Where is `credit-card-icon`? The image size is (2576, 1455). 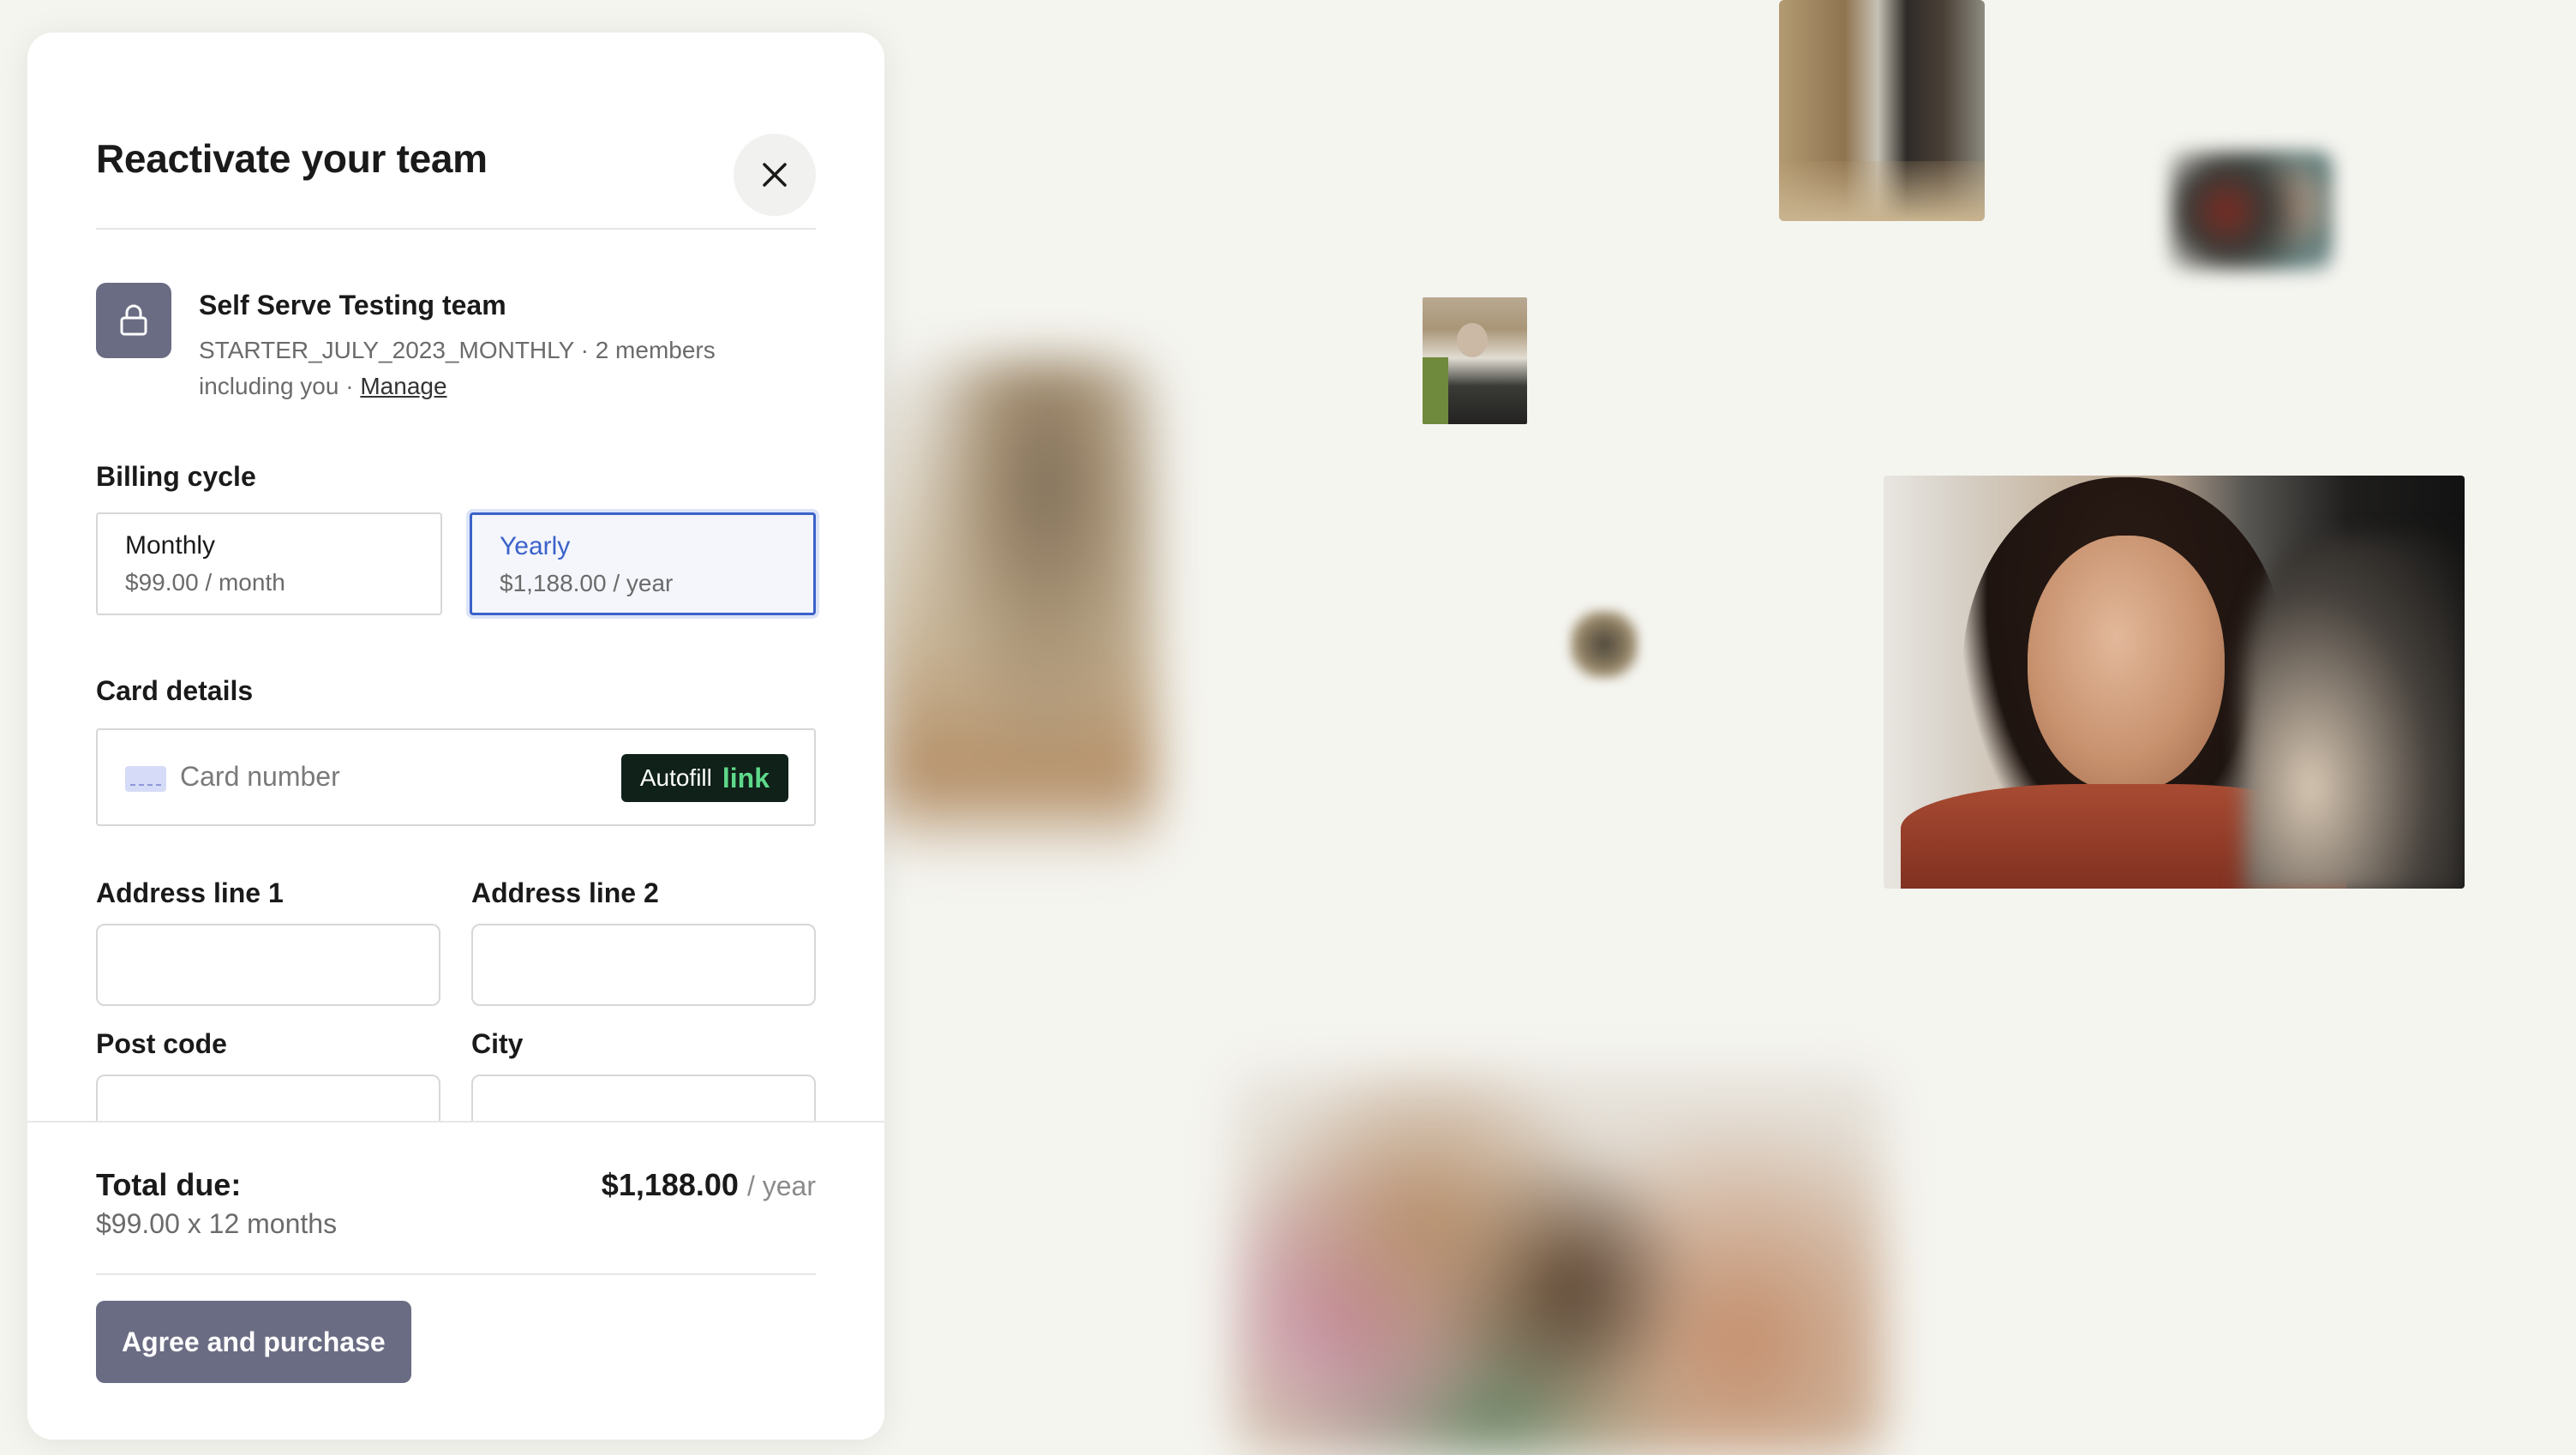 credit-card-icon is located at coordinates (145, 779).